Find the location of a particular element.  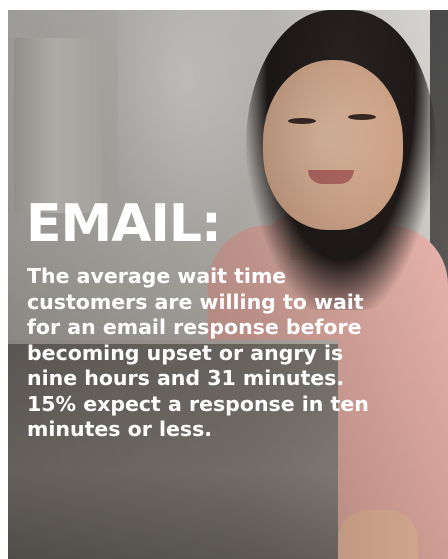

stat-line: becoming upset or angry is is located at coordinates (185, 352).